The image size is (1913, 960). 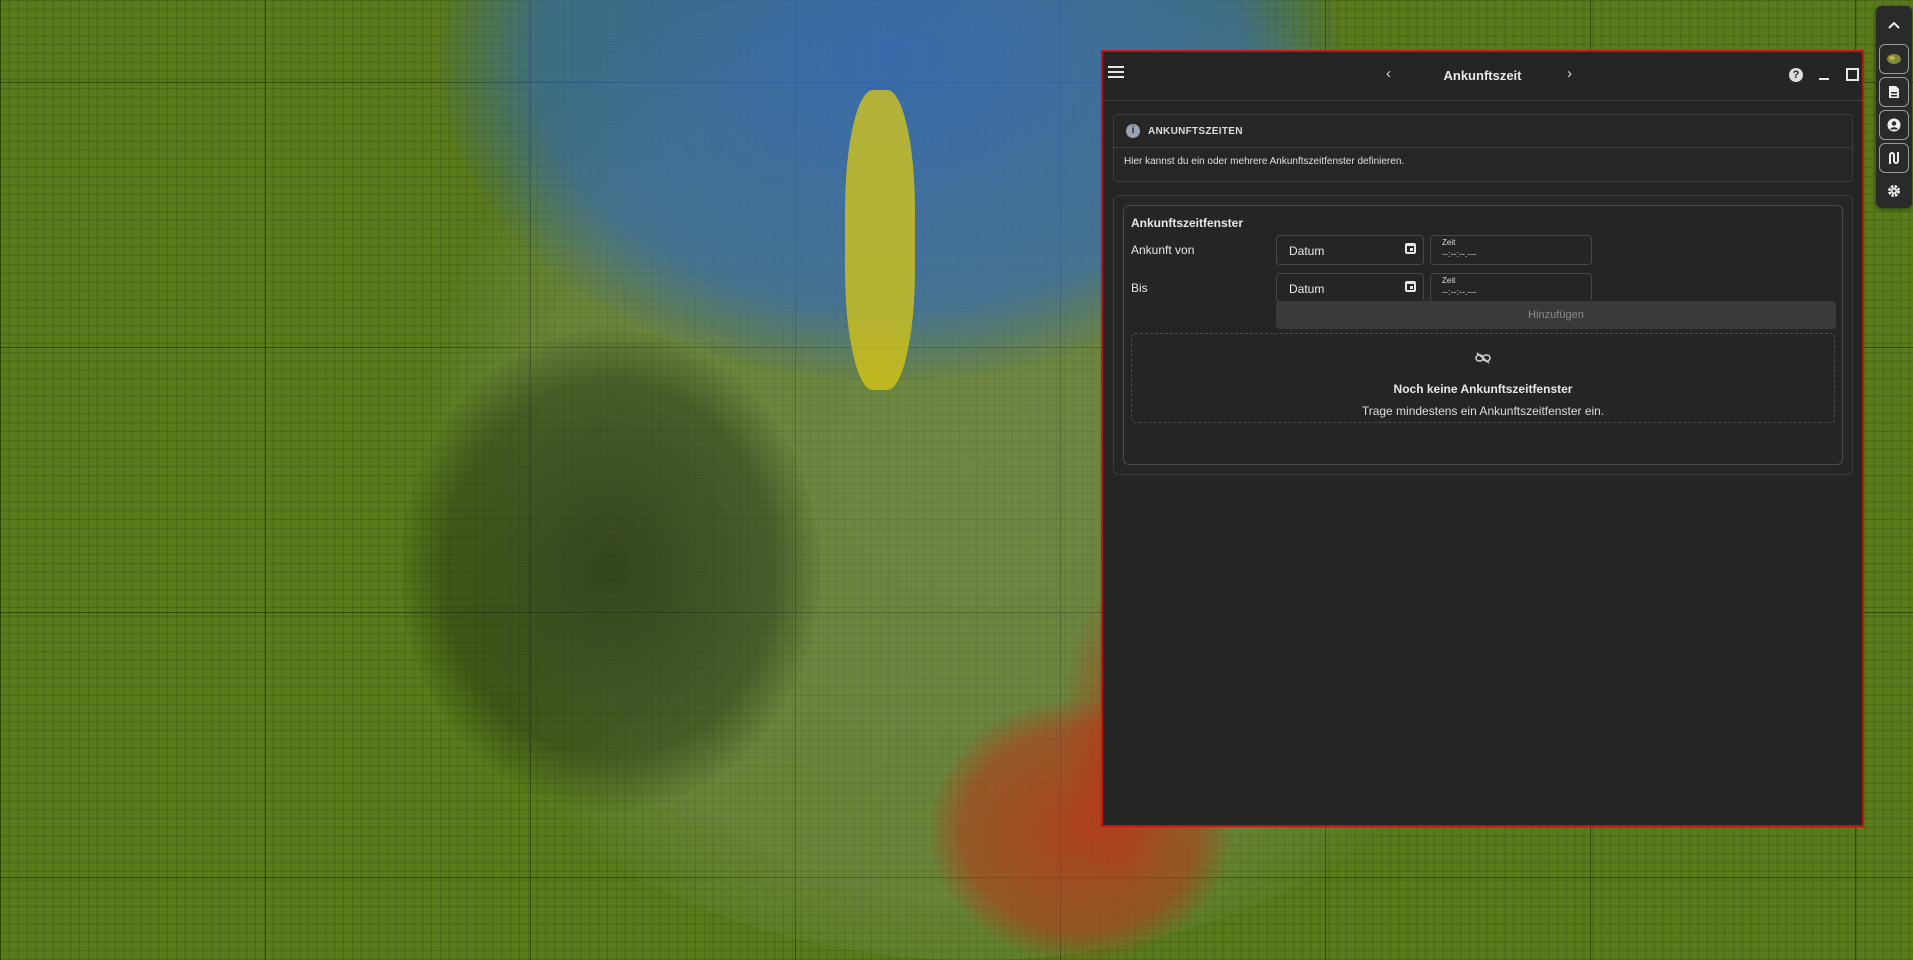 I want to click on link-off-icon, so click(x=1483, y=358).